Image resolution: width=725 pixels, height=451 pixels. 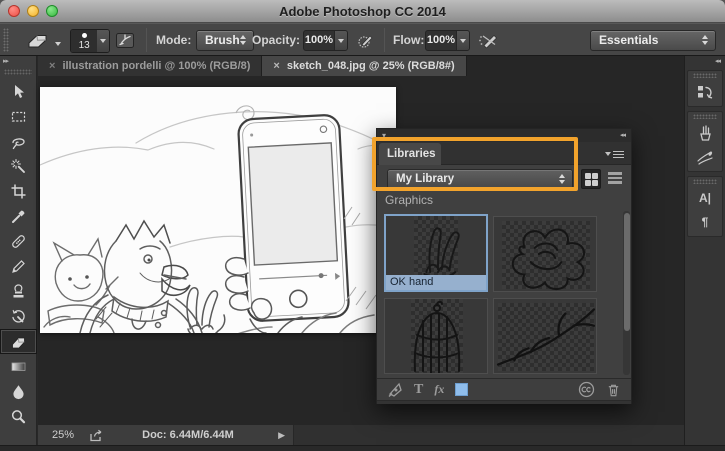 I want to click on tool-crop, so click(x=18, y=191).